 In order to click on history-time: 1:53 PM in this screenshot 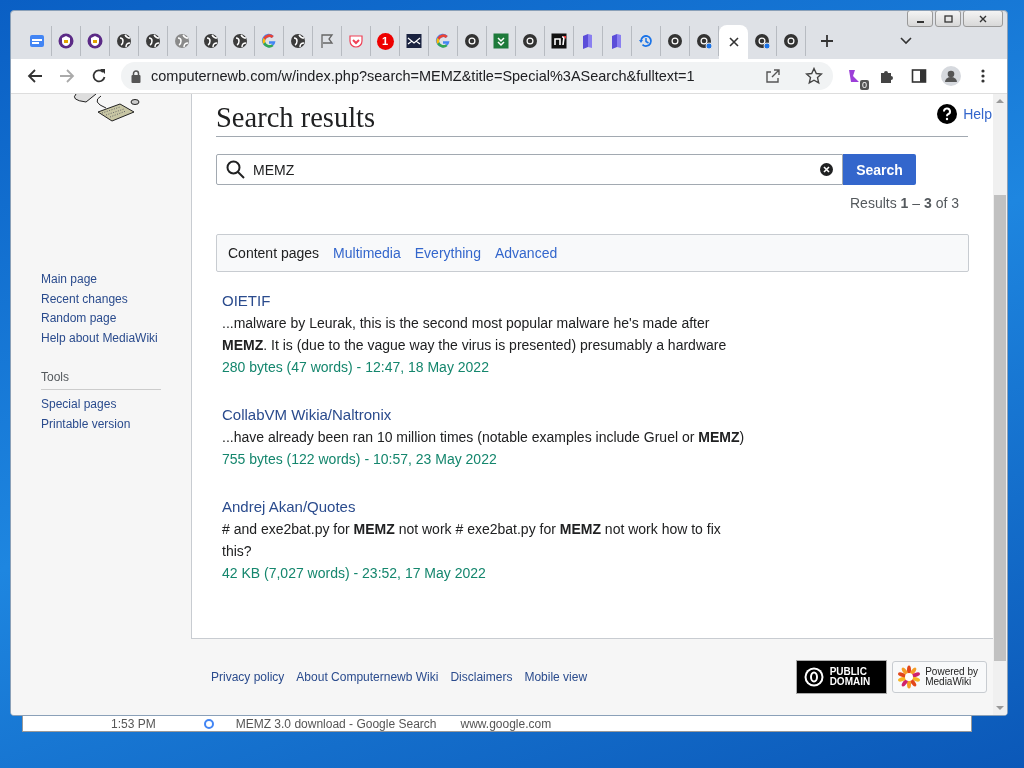, I will do `click(133, 723)`.